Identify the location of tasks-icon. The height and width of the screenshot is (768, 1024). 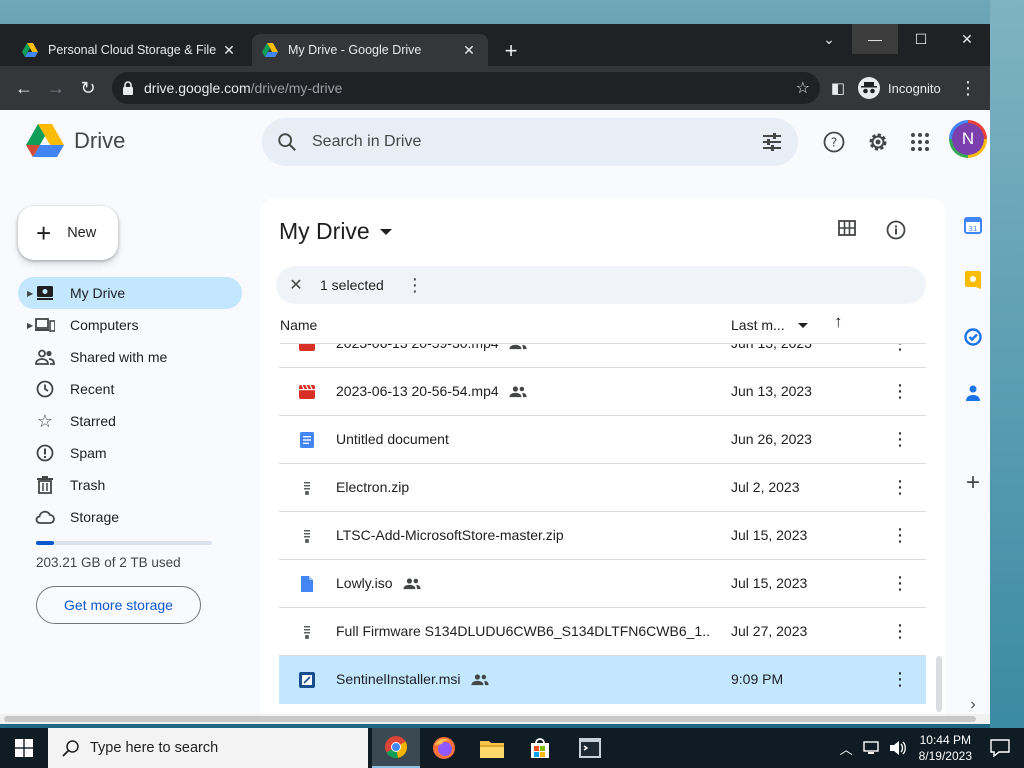
(973, 337).